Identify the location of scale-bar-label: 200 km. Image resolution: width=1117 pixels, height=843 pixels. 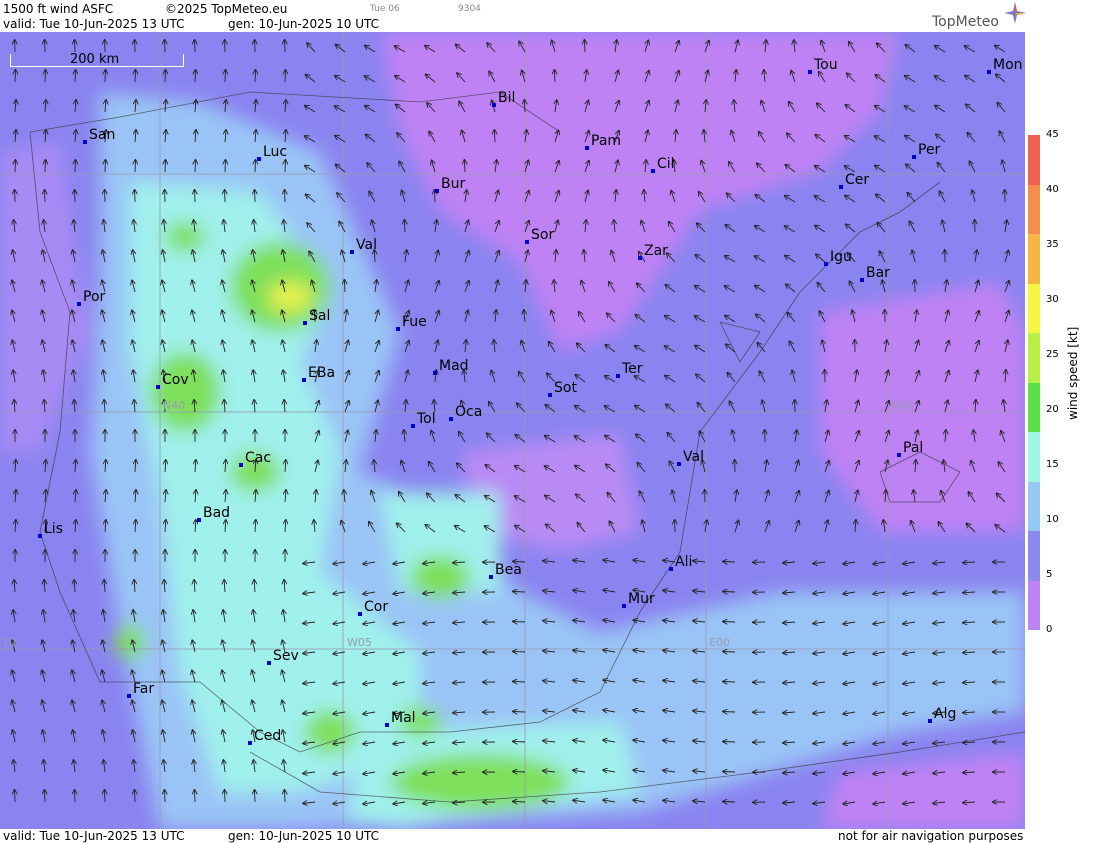
(95, 59).